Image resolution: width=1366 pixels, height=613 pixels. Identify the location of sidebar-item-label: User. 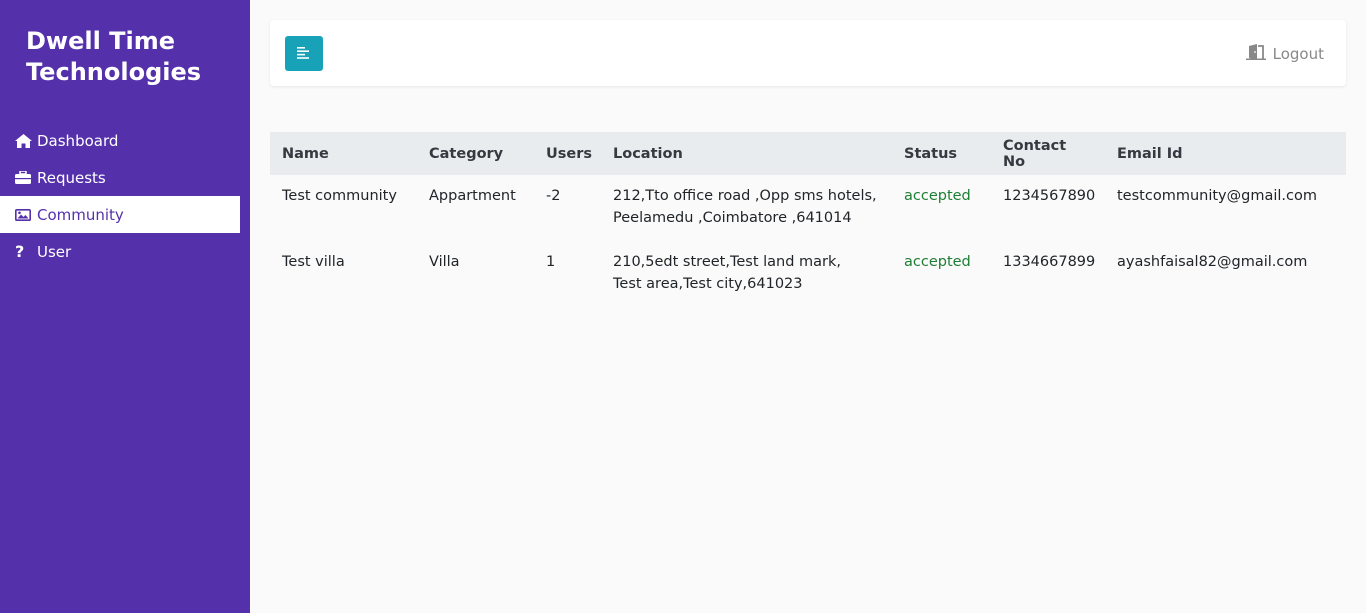
(54, 251).